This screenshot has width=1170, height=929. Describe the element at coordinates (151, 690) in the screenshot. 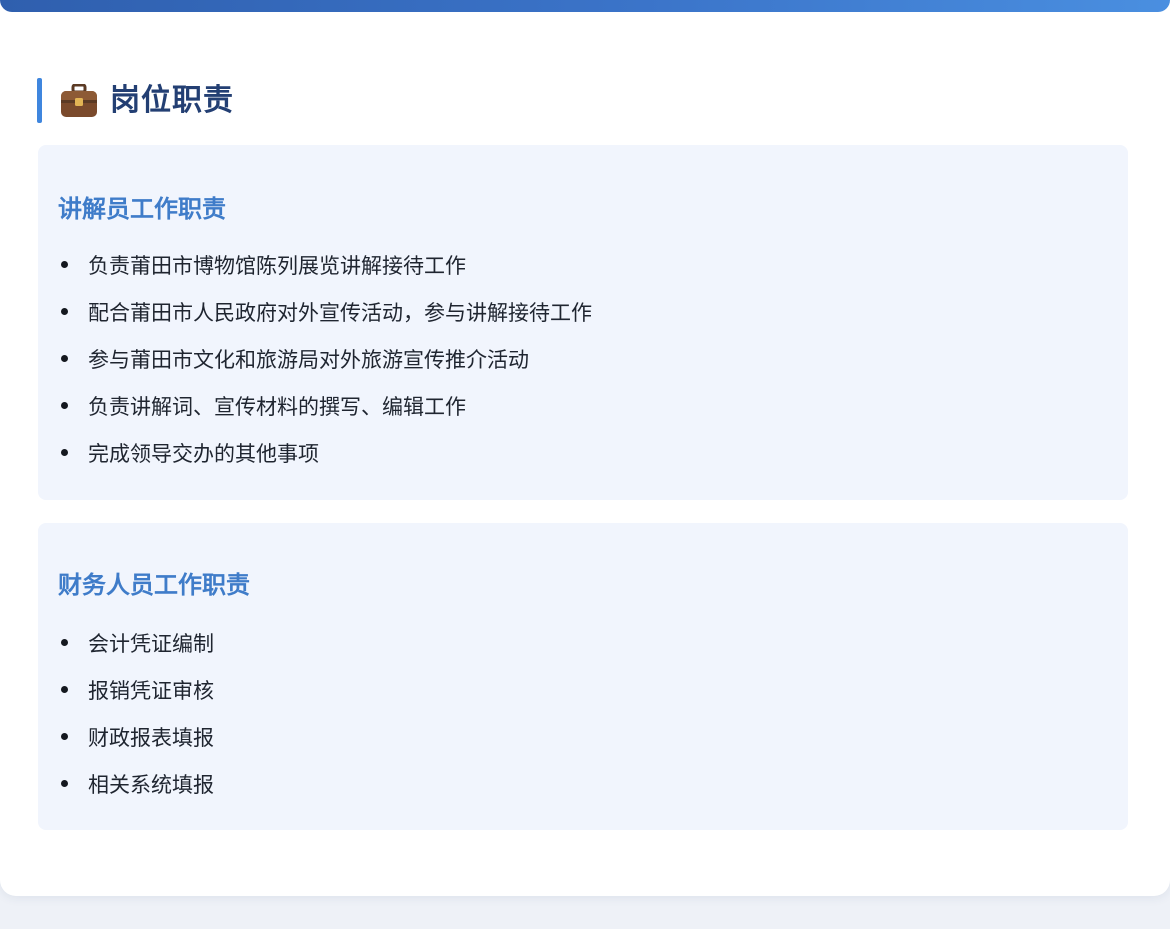

I see `list-item-text: 报销凭证审核` at that location.